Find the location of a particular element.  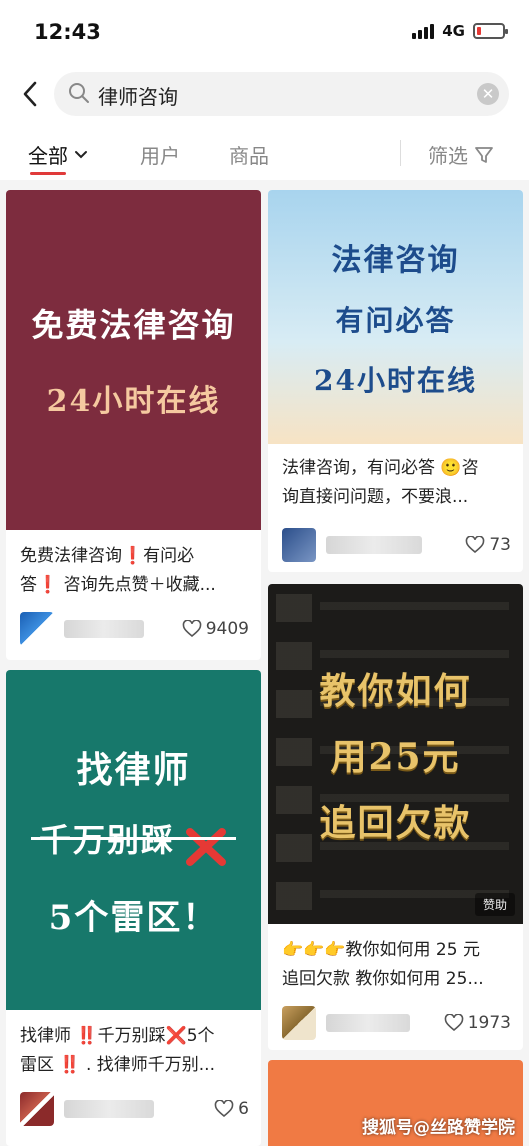

strikethrough-line is located at coordinates (133, 839).